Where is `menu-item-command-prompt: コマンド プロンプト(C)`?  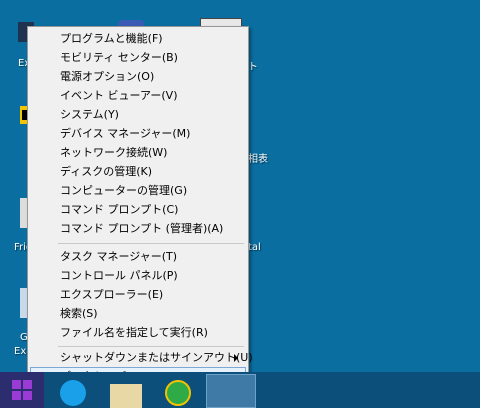
menu-item-command-prompt: コマンド プロンプト(C) is located at coordinates (138, 210).